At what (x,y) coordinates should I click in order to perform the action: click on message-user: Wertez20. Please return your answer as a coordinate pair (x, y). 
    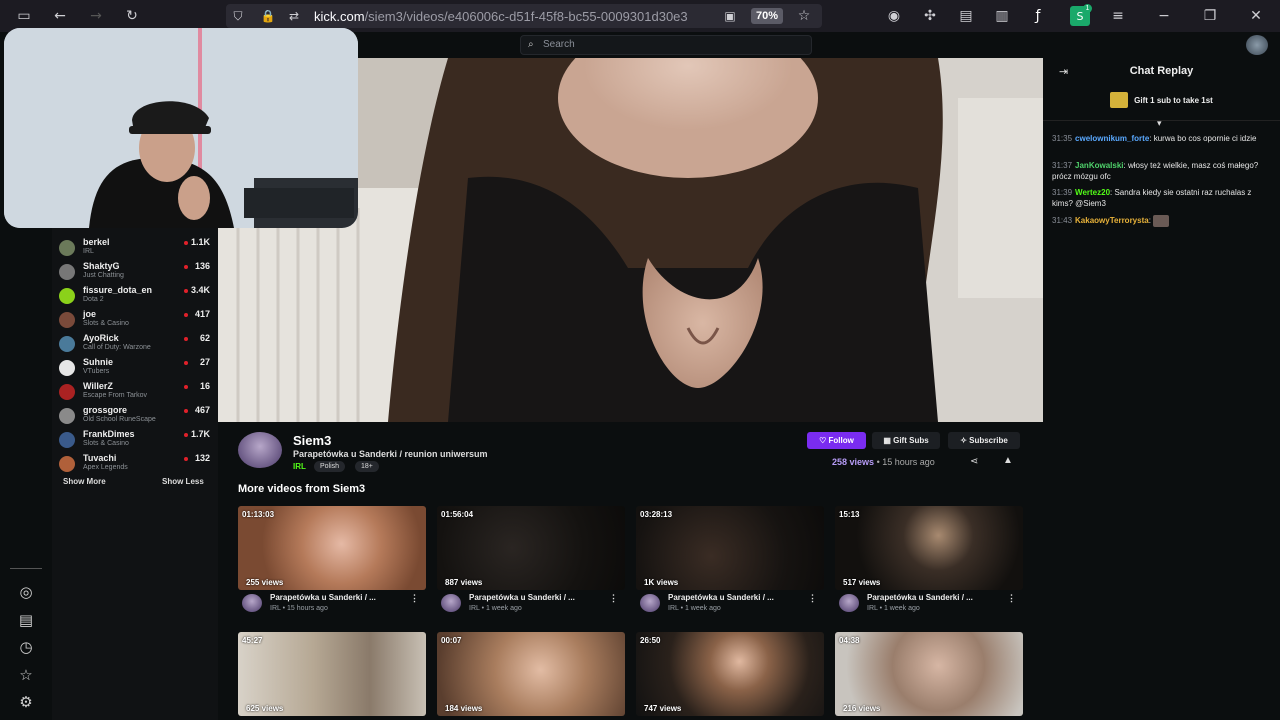
    Looking at the image, I should click on (1092, 192).